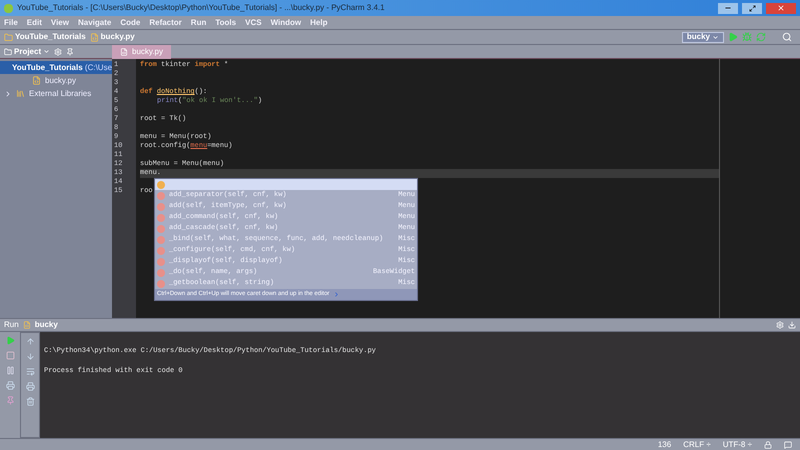 Image resolution: width=800 pixels, height=450 pixels. What do you see at coordinates (253, 22) in the screenshot?
I see `menu-item: VCS` at bounding box center [253, 22].